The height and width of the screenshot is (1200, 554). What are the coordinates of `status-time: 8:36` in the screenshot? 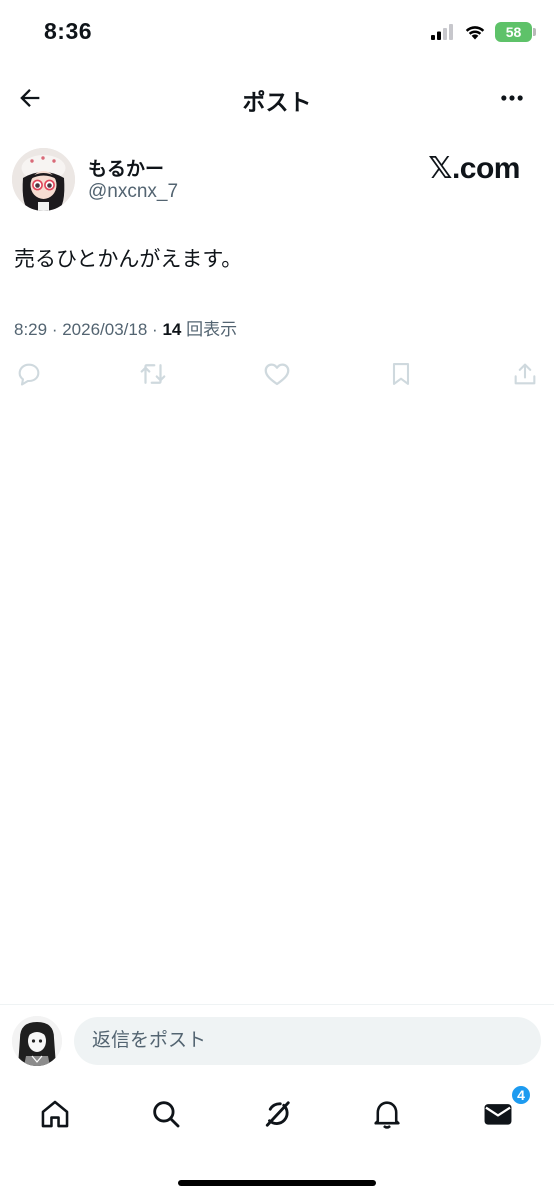 It's located at (68, 31).